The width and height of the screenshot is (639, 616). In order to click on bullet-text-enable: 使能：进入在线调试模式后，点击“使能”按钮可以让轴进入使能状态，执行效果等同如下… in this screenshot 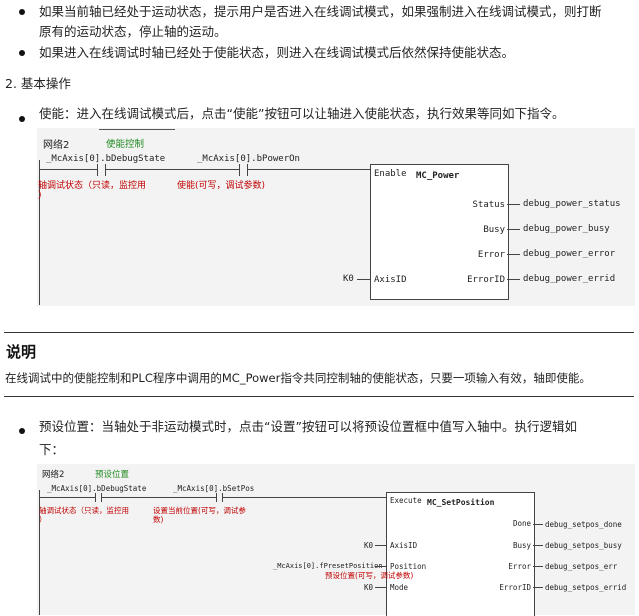, I will do `click(302, 113)`.